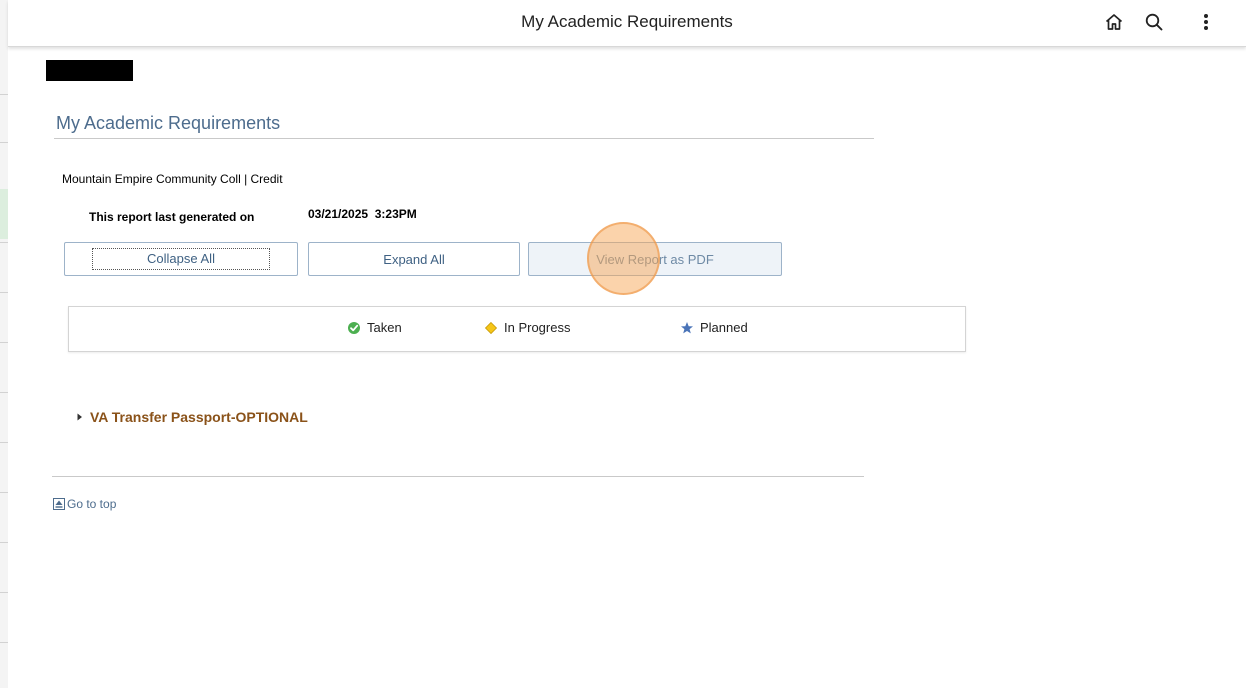 This screenshot has height=688, width=1246. Describe the element at coordinates (4, 367) in the screenshot. I see `left-rail` at that location.